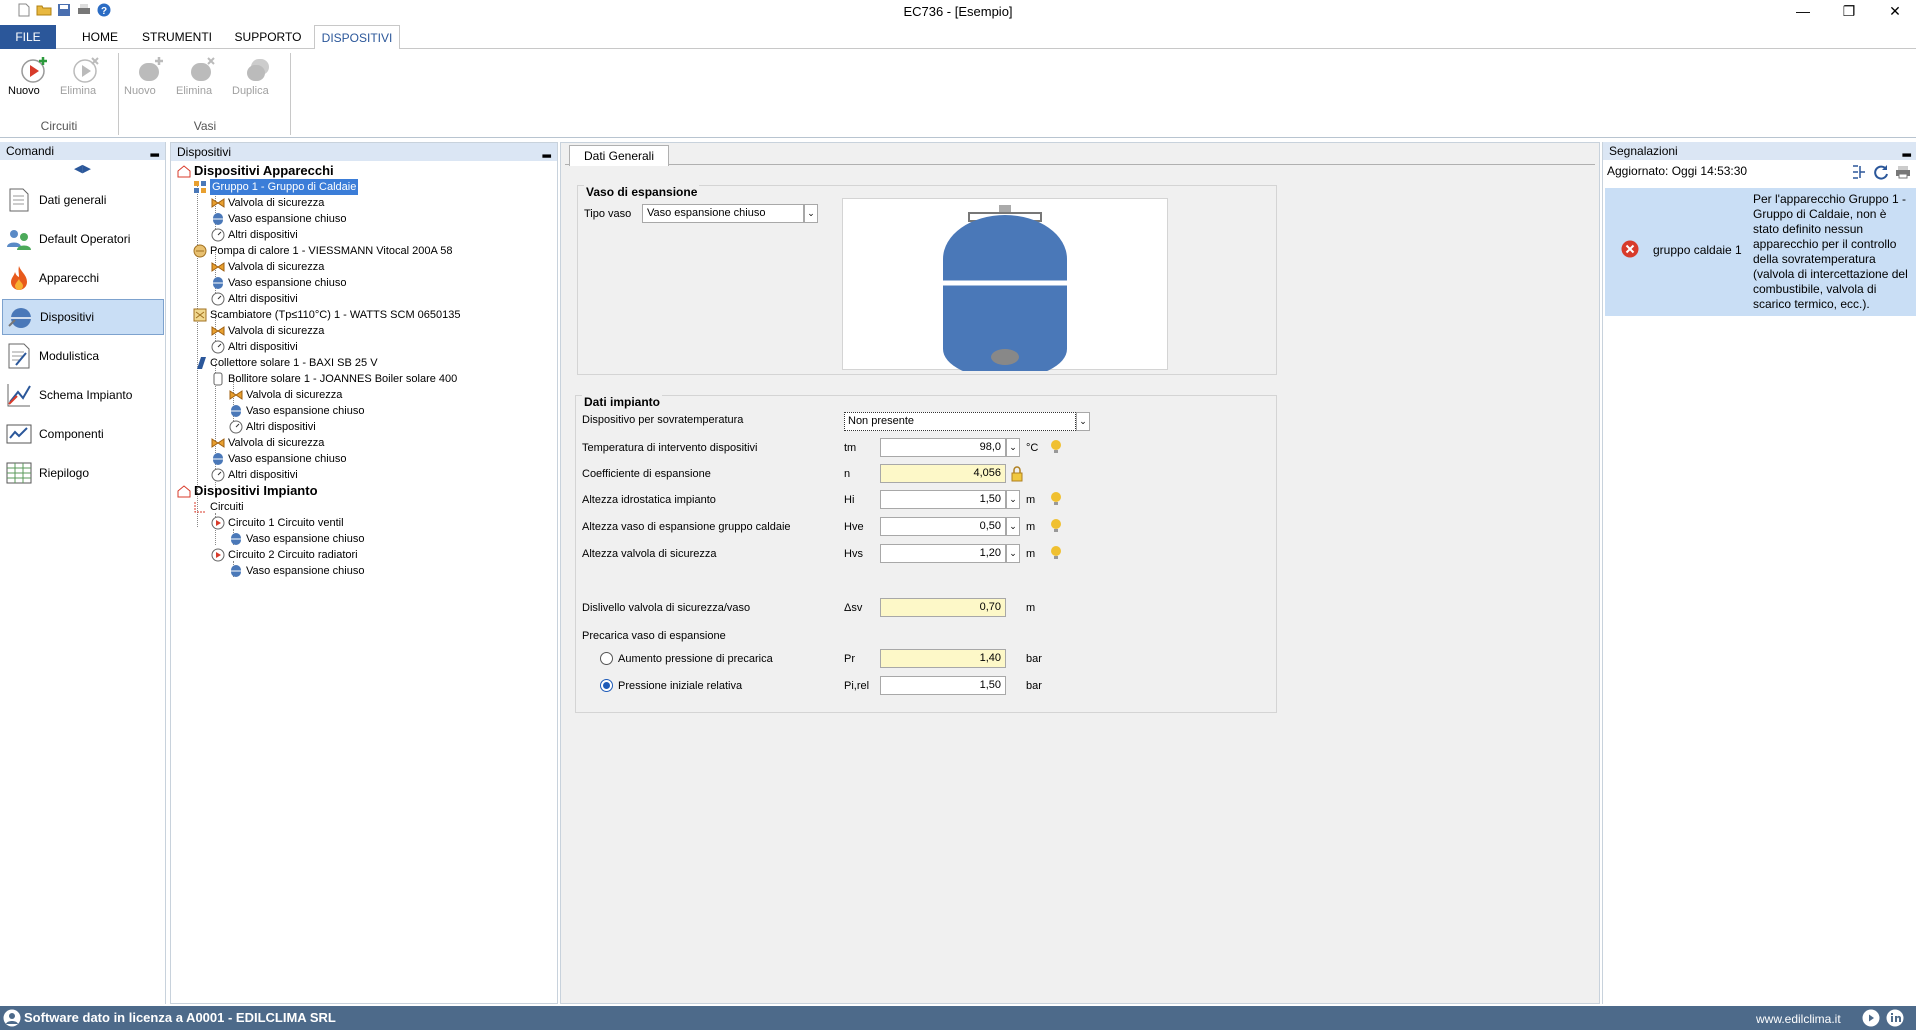 This screenshot has height=1030, width=1916. Describe the element at coordinates (943, 473) in the screenshot. I see `n-input: 4,056` at that location.